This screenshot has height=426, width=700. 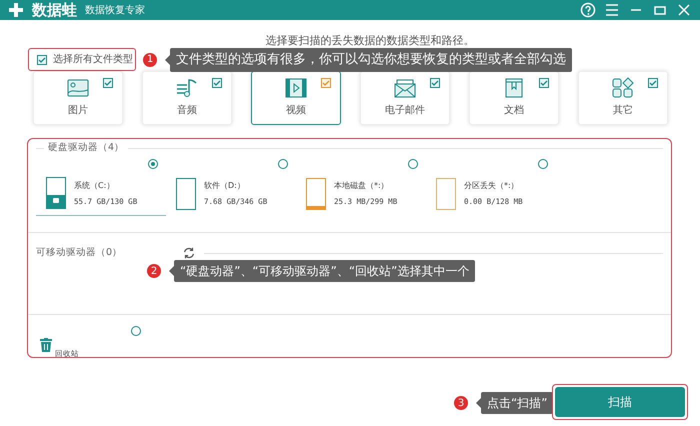 I want to click on close-icon, so click(x=684, y=10).